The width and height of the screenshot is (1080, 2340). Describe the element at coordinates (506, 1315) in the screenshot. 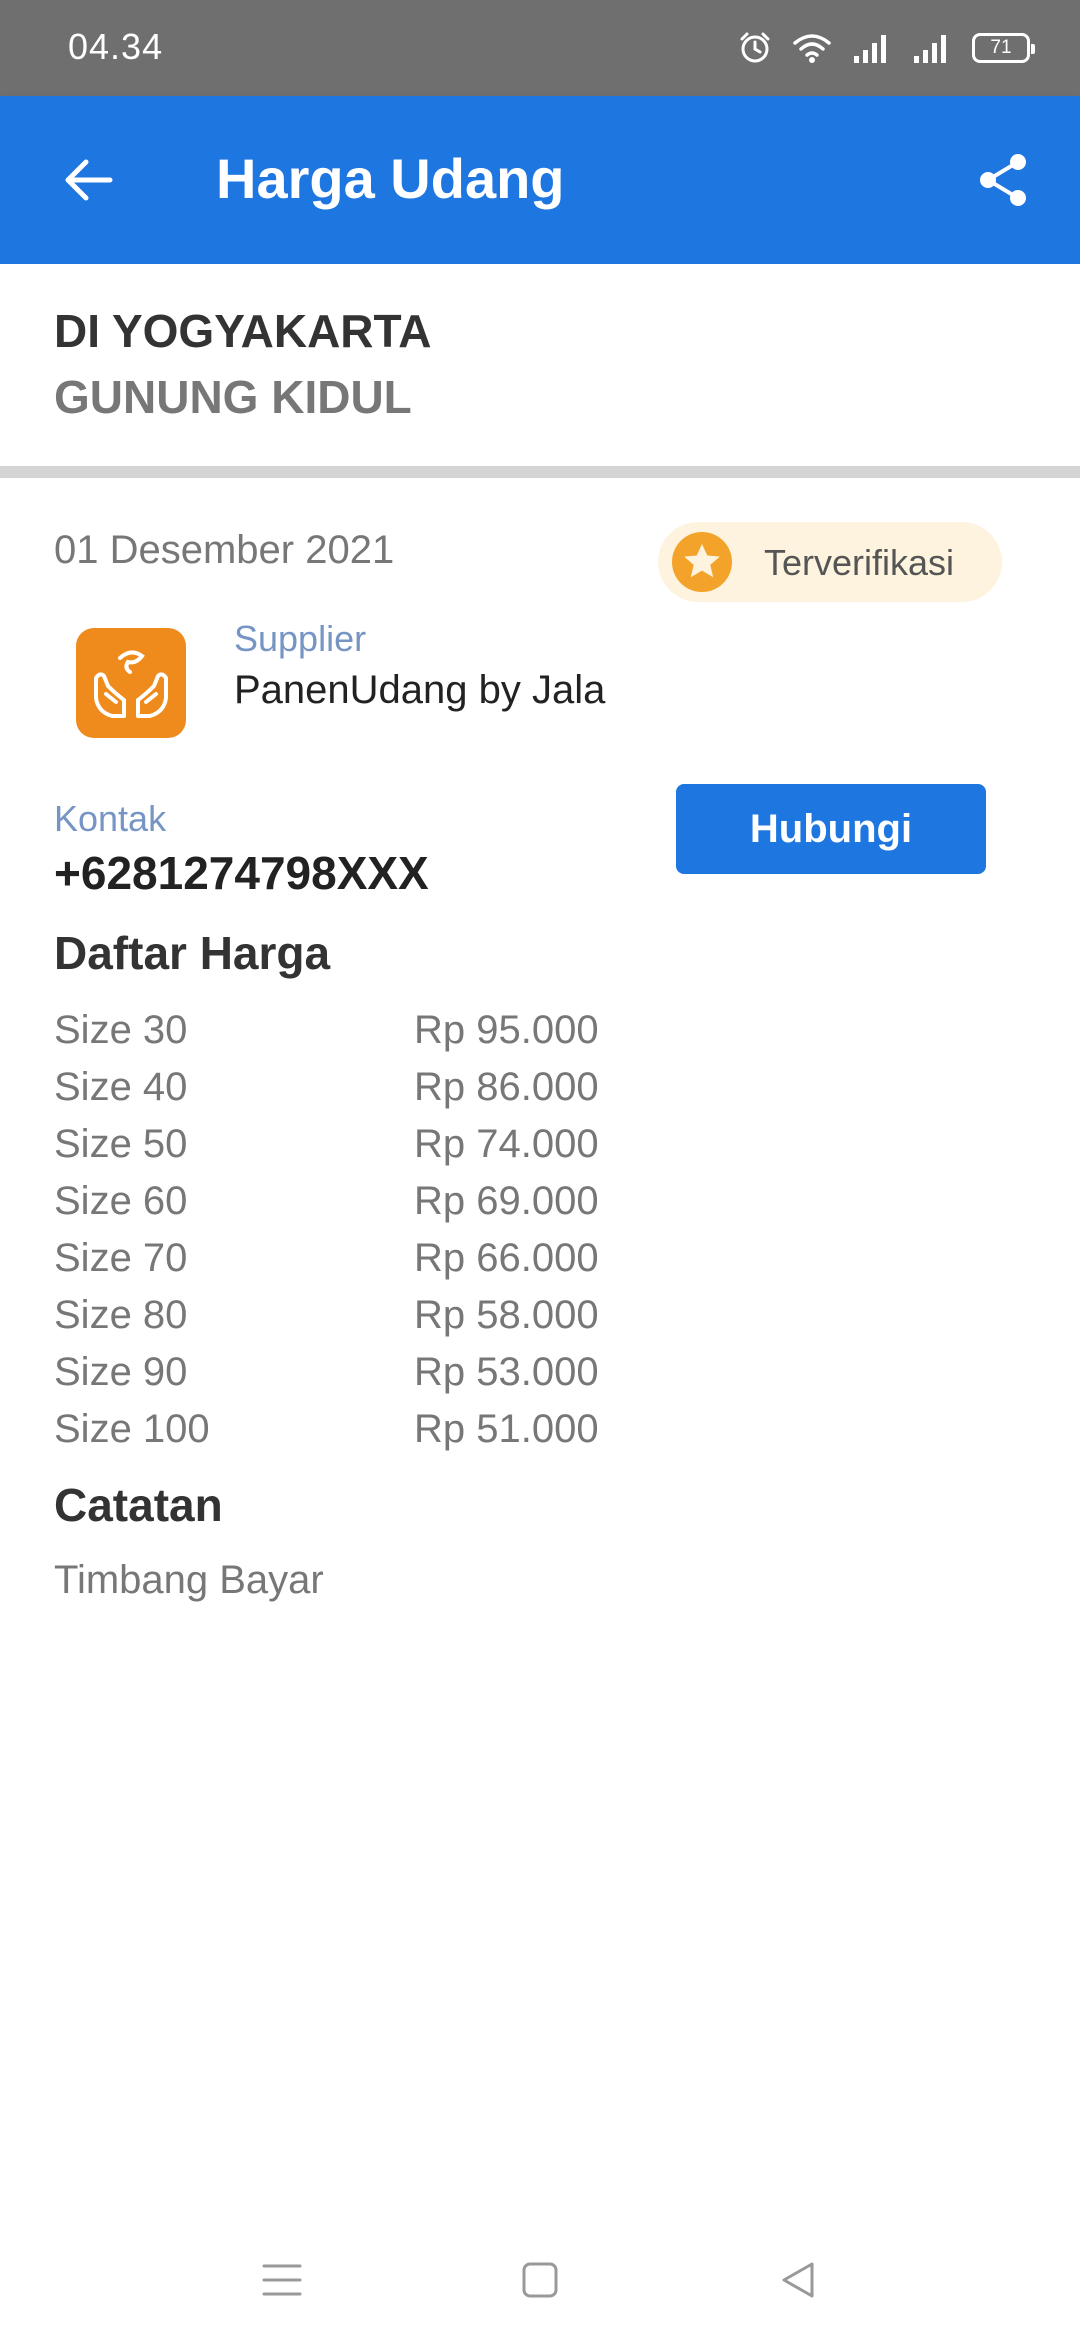

I see `price-value: Rp 58.000` at that location.